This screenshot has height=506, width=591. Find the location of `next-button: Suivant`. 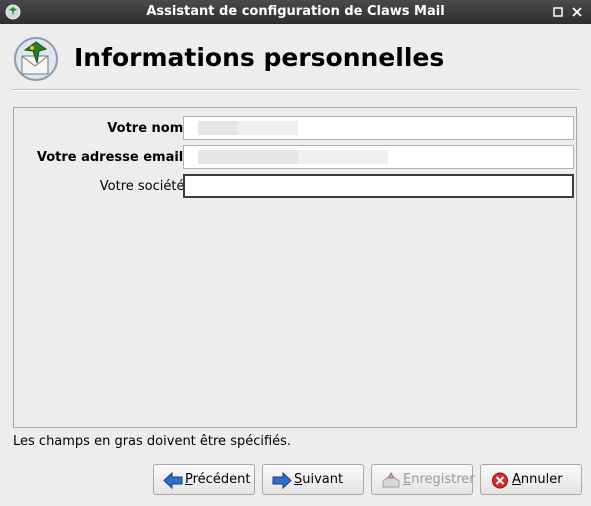

next-button: Suivant is located at coordinates (313, 479).